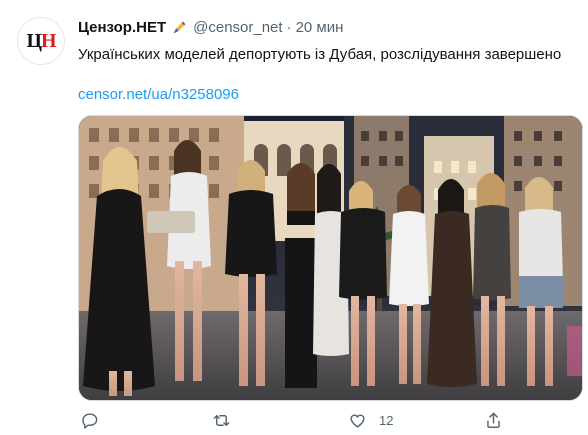 The width and height of the screenshot is (588, 435). Describe the element at coordinates (320, 27) in the screenshot. I see `tweet-timestamp: 20 мин` at that location.